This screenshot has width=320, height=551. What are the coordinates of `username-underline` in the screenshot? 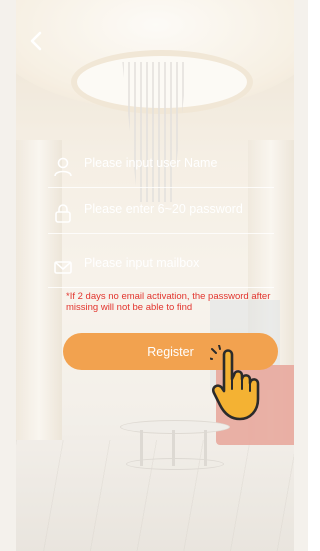 It's located at (161, 187).